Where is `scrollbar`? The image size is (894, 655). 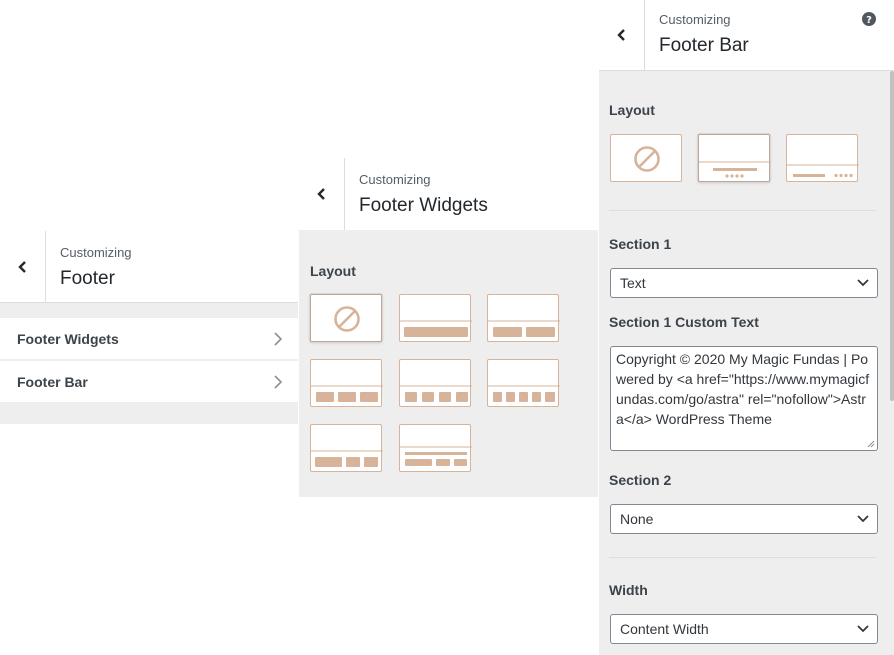 scrollbar is located at coordinates (892, 236).